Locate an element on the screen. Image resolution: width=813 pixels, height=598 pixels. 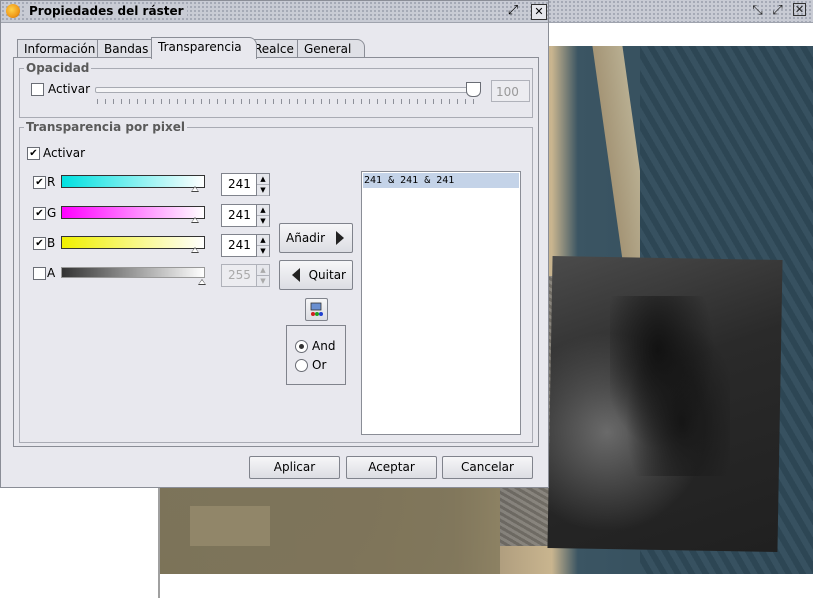
app-logo-icon is located at coordinates (13, 11).